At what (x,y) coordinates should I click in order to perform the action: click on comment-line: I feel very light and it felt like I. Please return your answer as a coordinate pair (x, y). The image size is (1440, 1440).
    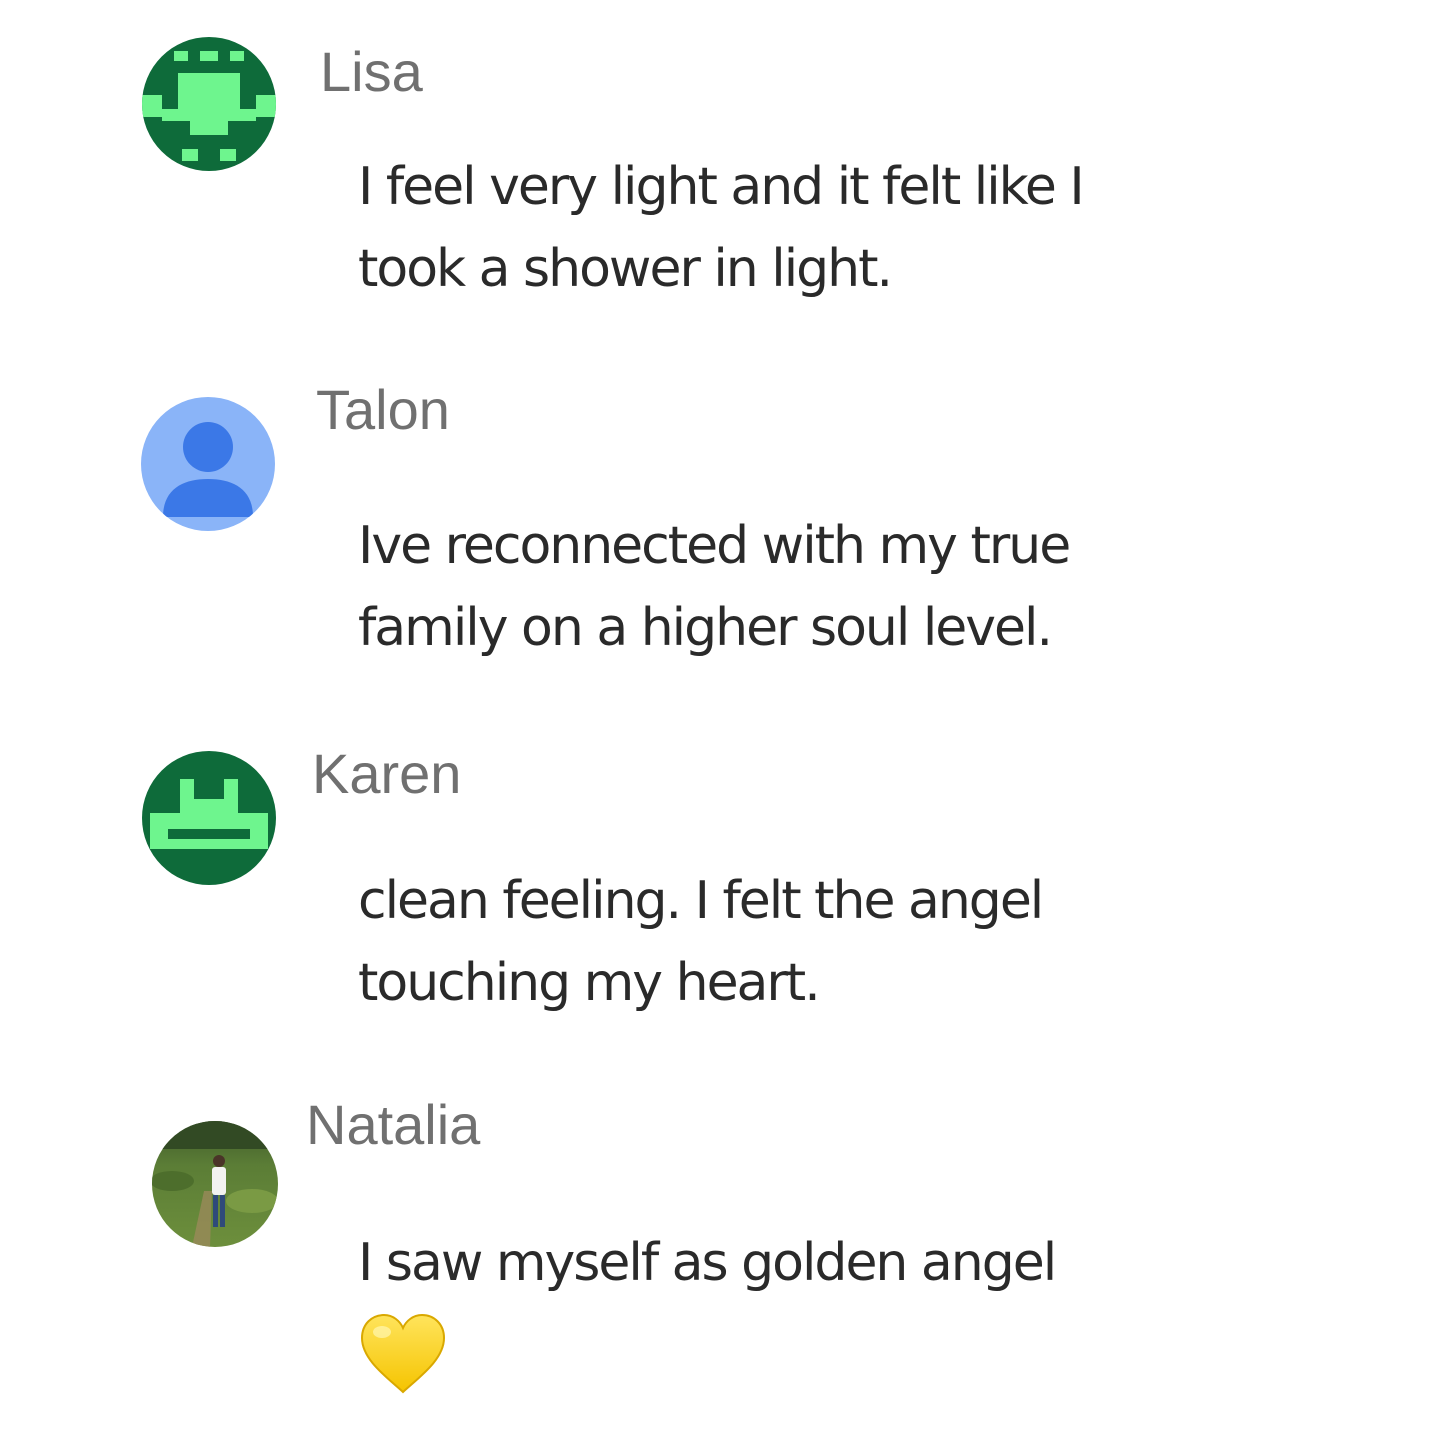
    Looking at the image, I should click on (721, 187).